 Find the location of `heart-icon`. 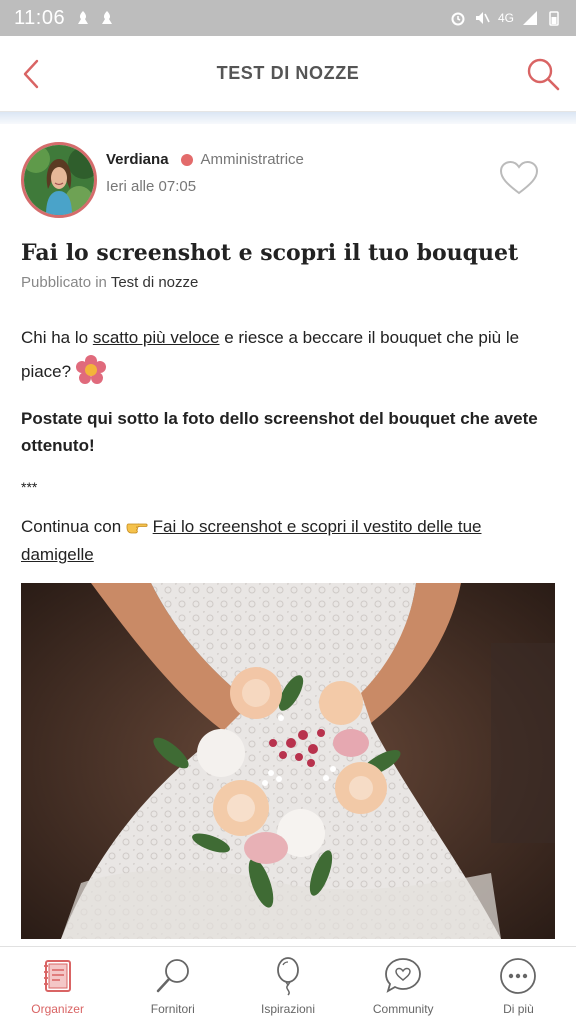

heart-icon is located at coordinates (519, 177).